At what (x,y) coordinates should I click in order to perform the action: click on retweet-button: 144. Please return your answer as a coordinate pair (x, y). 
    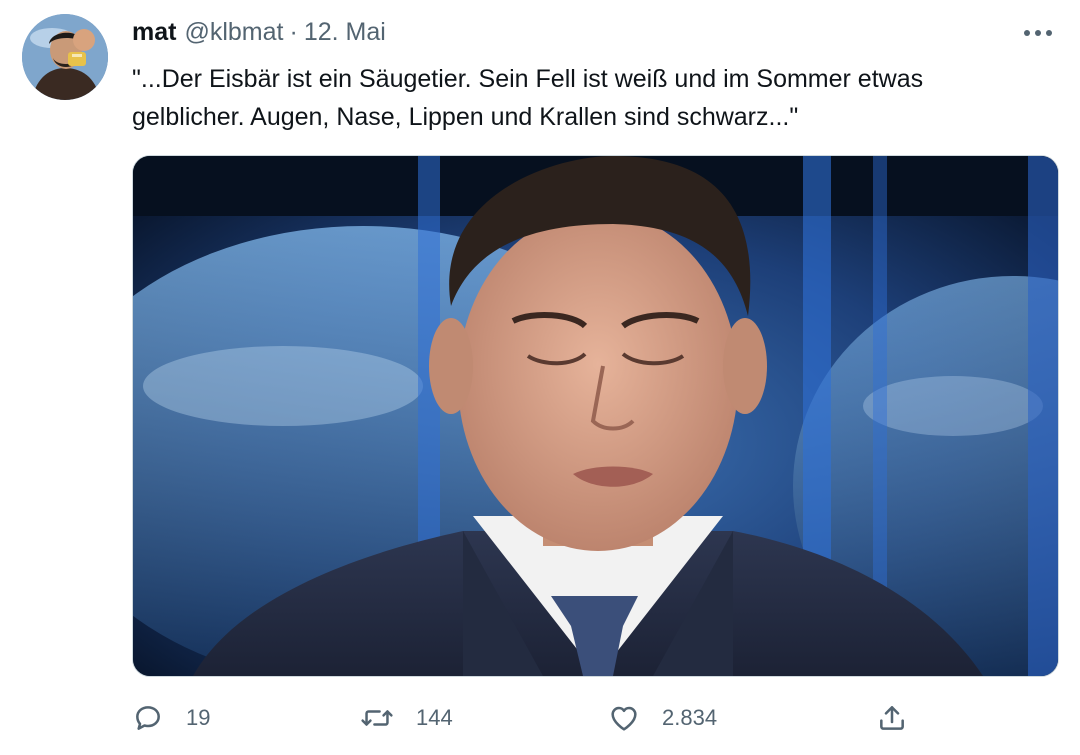
    Looking at the image, I should click on (406, 718).